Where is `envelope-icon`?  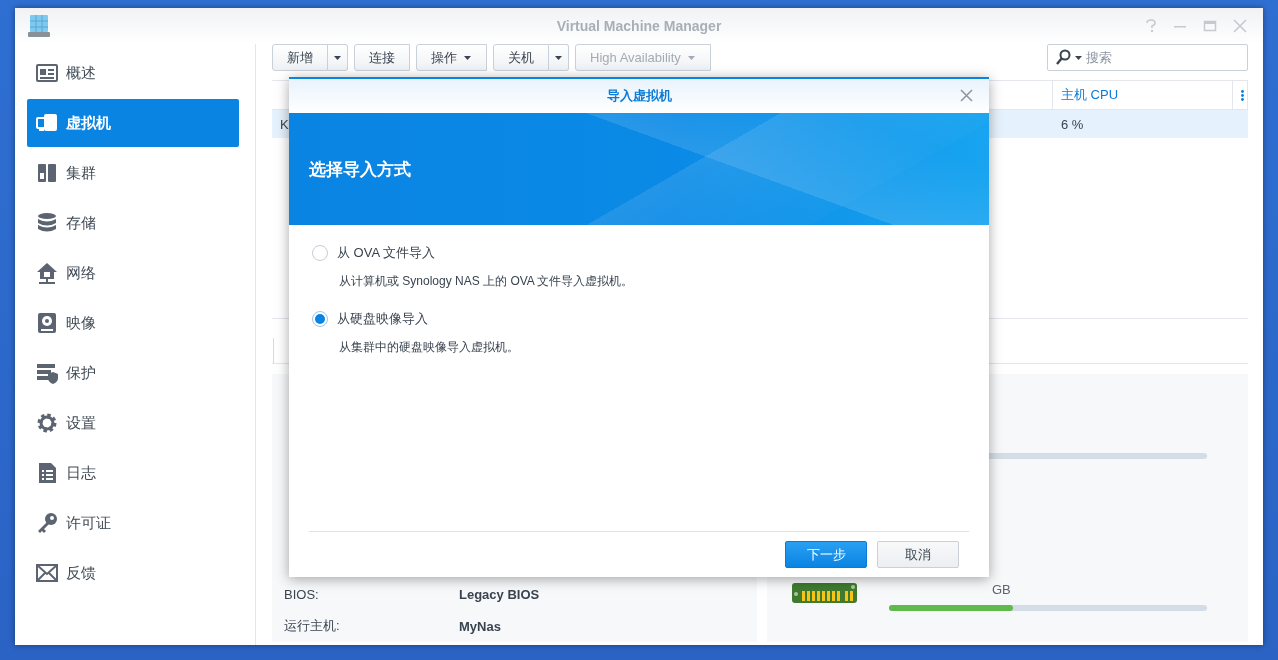 envelope-icon is located at coordinates (47, 573).